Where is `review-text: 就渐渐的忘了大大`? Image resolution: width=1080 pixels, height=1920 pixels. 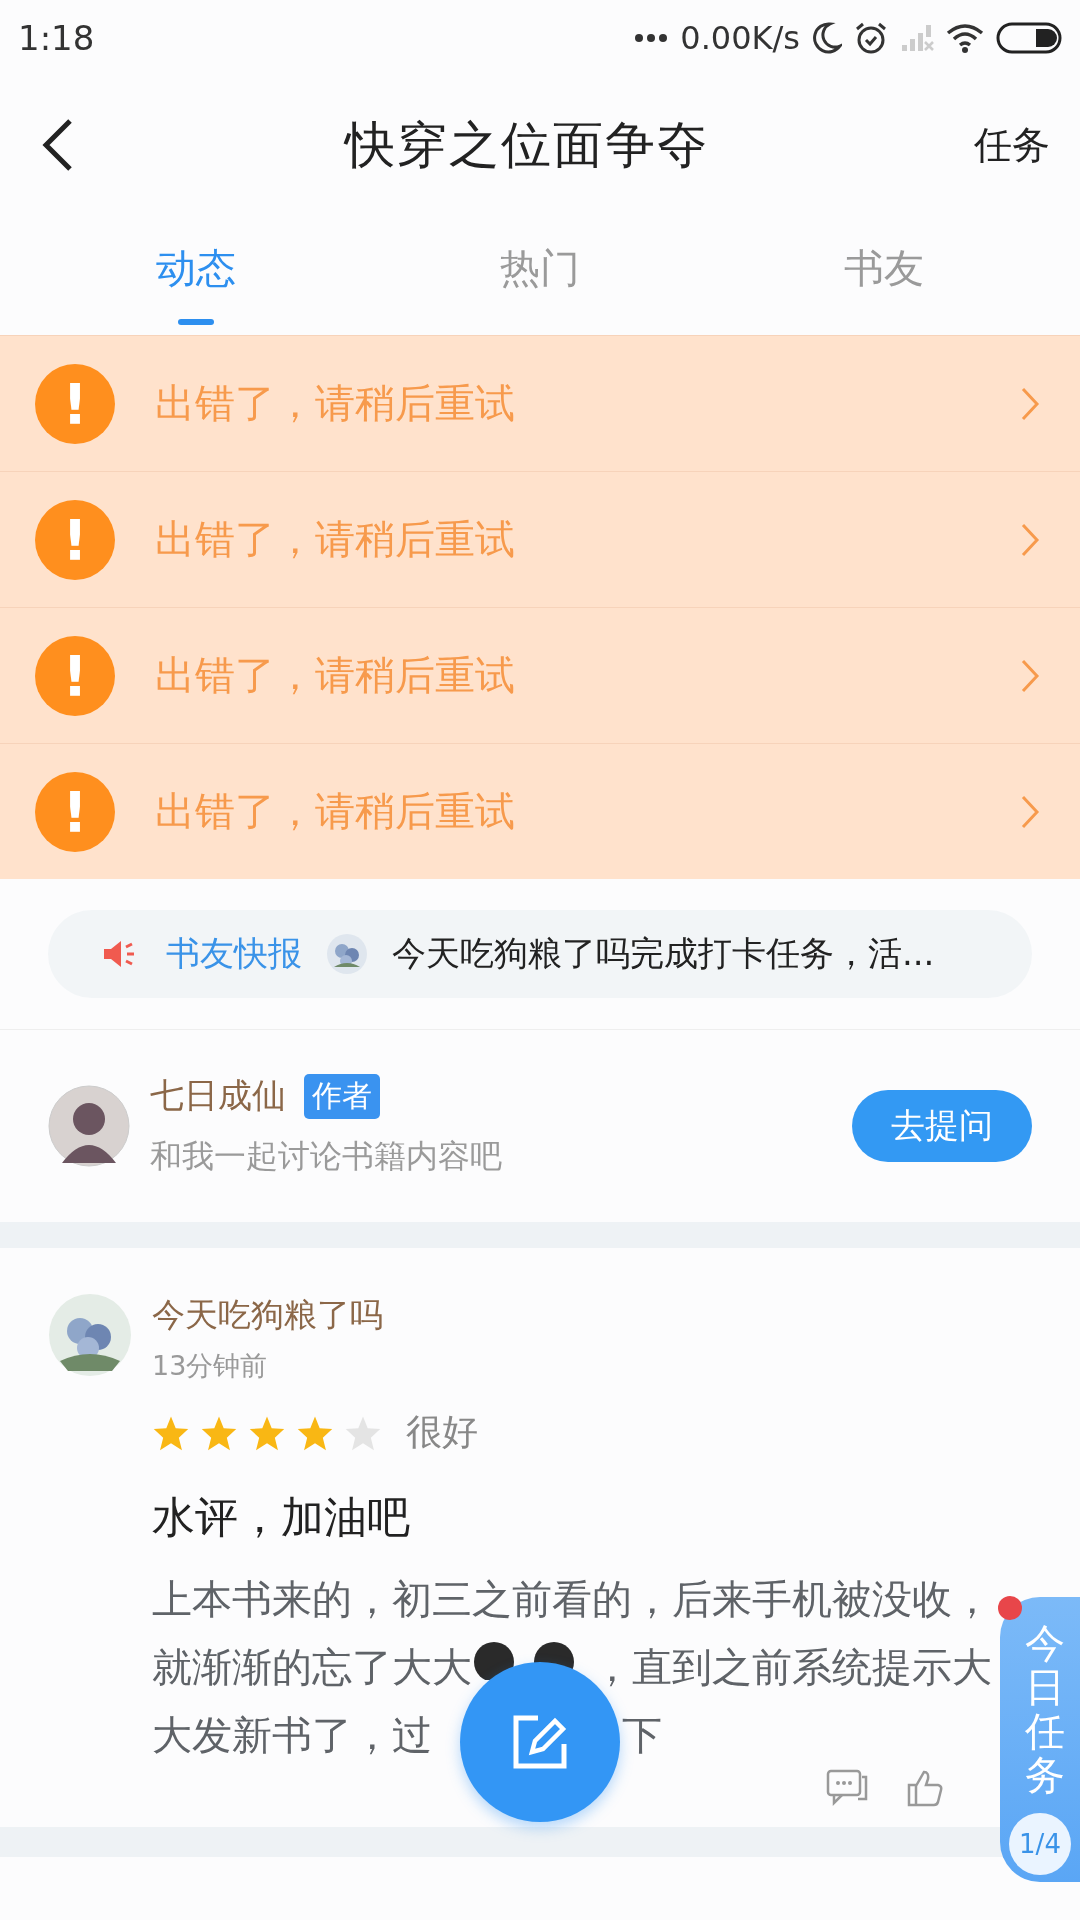 review-text: 就渐渐的忘了大大 is located at coordinates (312, 1667).